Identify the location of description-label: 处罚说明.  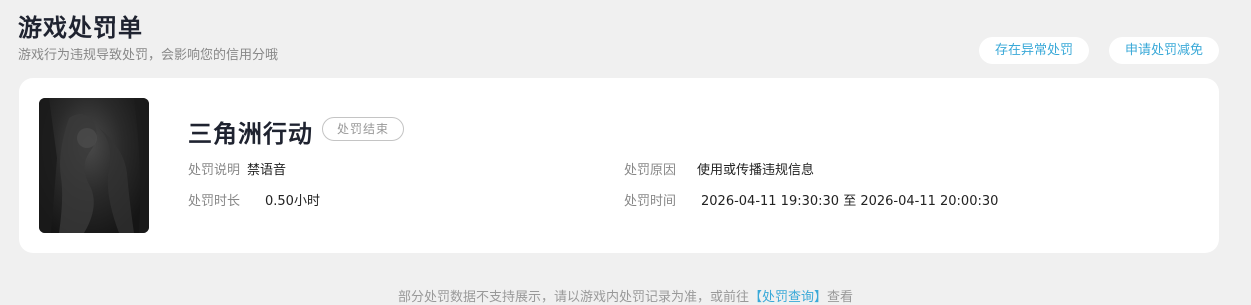
(214, 170).